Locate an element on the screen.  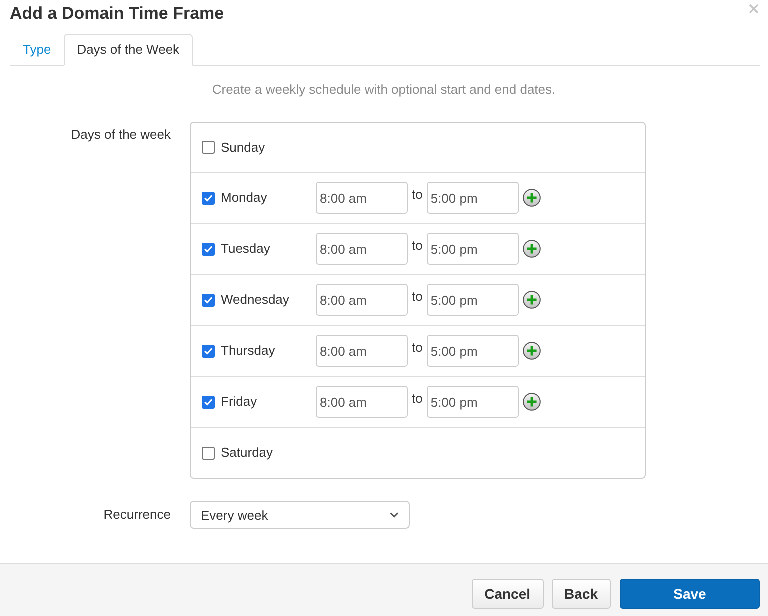
recurrence-select: Every week is located at coordinates (300, 515).